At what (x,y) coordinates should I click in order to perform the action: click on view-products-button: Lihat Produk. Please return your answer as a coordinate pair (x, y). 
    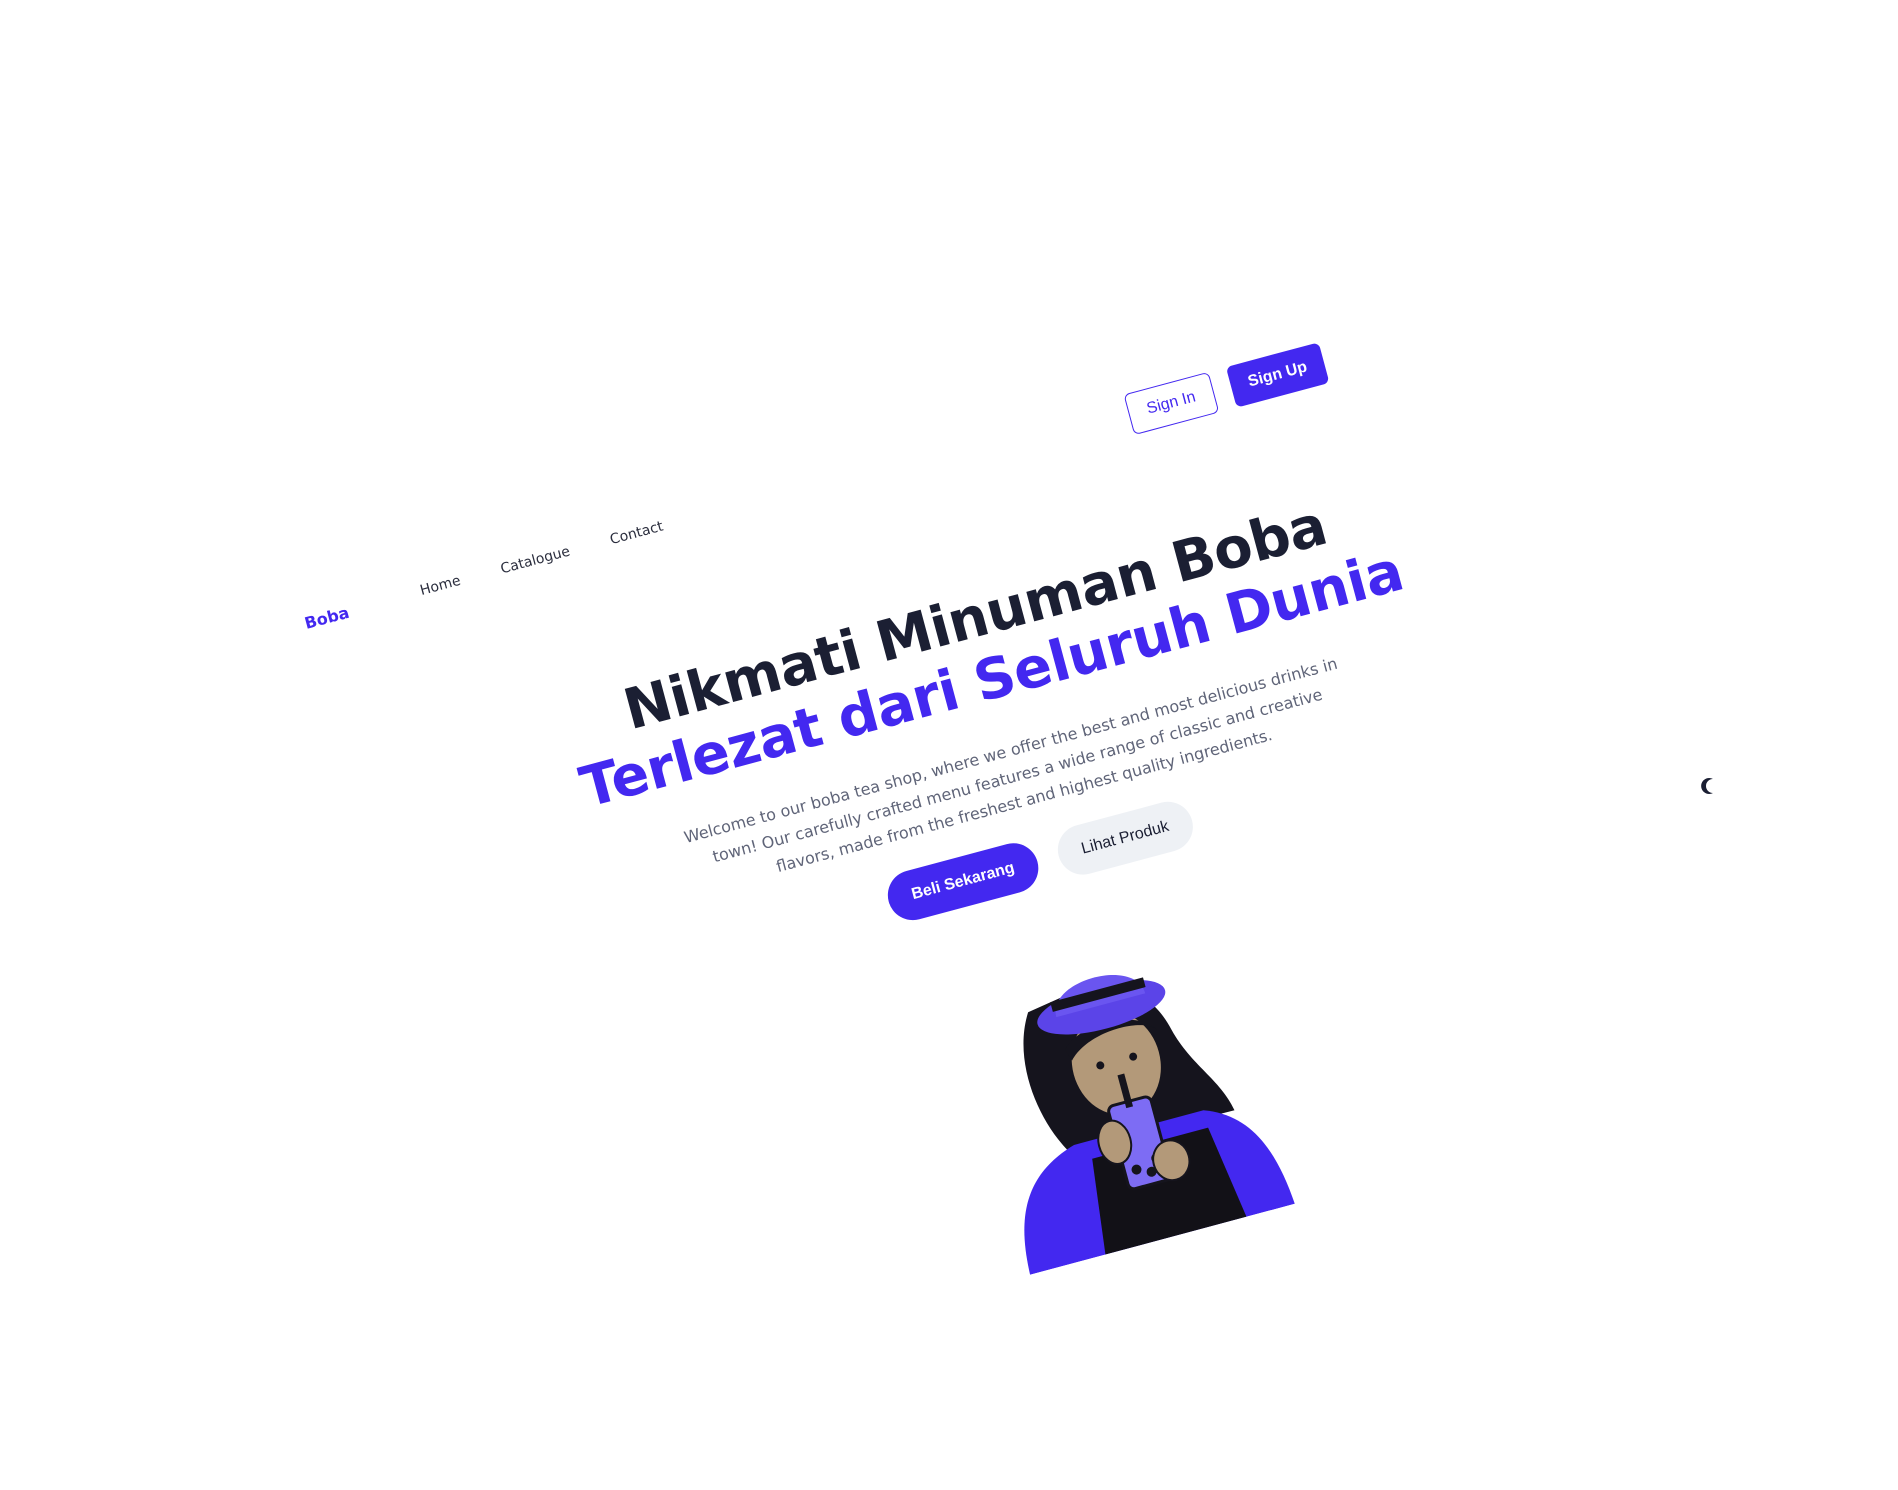
    Looking at the image, I should click on (1125, 838).